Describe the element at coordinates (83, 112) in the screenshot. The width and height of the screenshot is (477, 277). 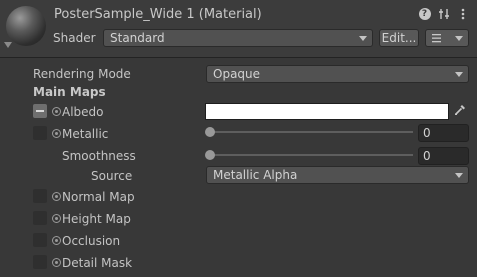
I see `albedo-label: Albedo` at that location.